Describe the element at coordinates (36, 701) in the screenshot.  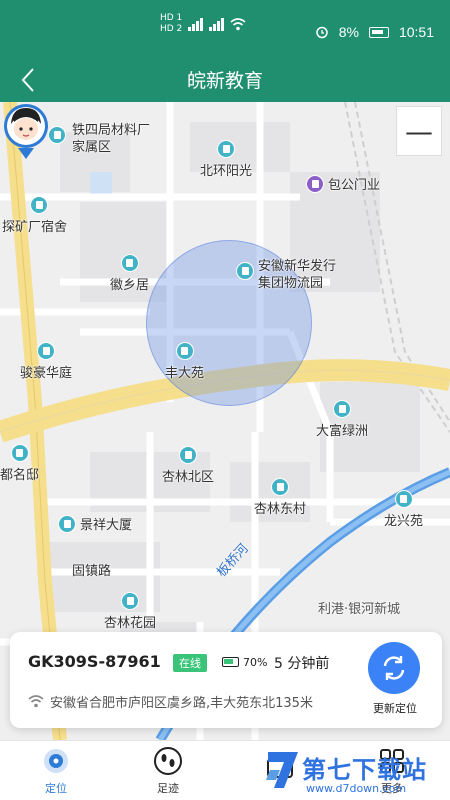
I see `wifi-signal-icon` at that location.